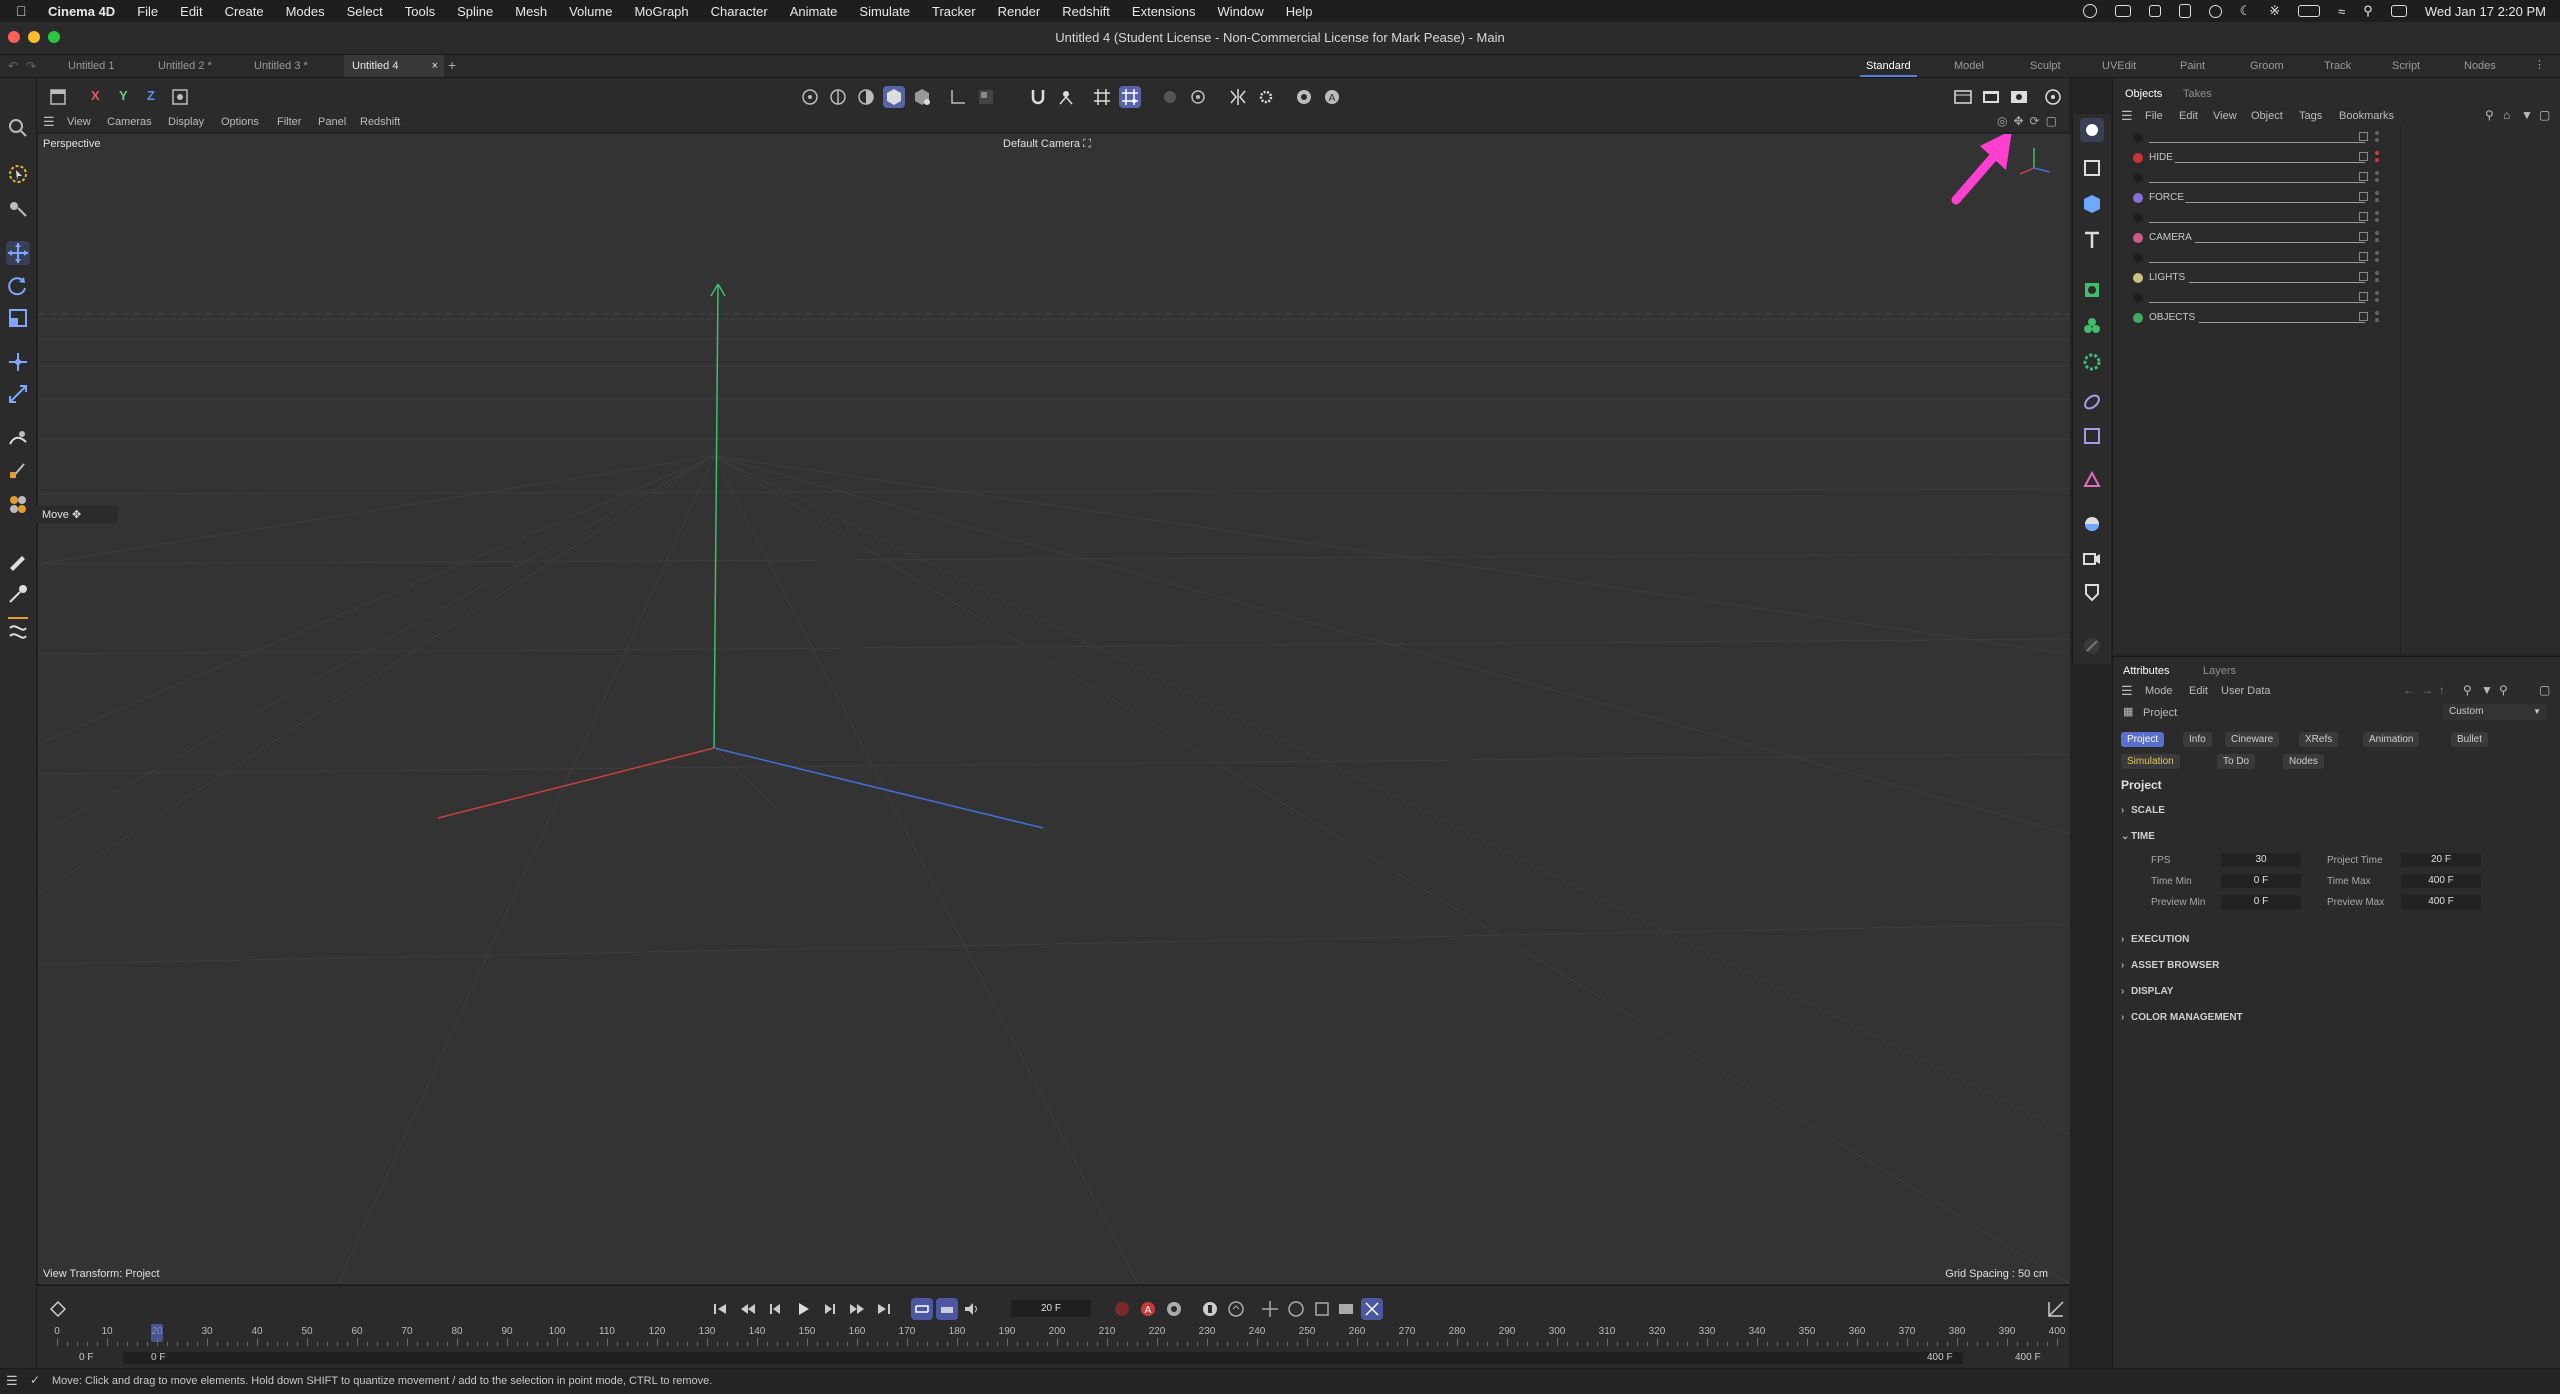 This screenshot has width=2560, height=1394. Describe the element at coordinates (2092, 290) in the screenshot. I see `generator-icon` at that location.